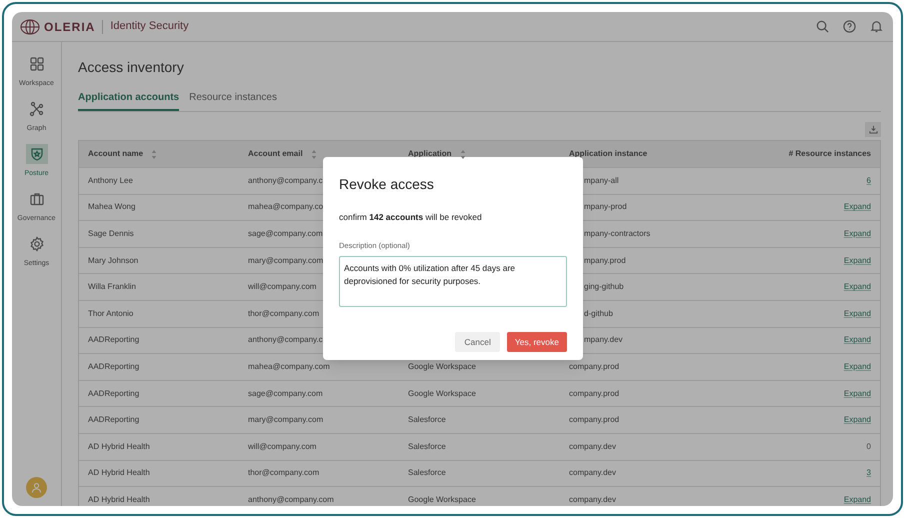 The width and height of the screenshot is (905, 518). I want to click on table-cell: mpany-all, so click(601, 180).